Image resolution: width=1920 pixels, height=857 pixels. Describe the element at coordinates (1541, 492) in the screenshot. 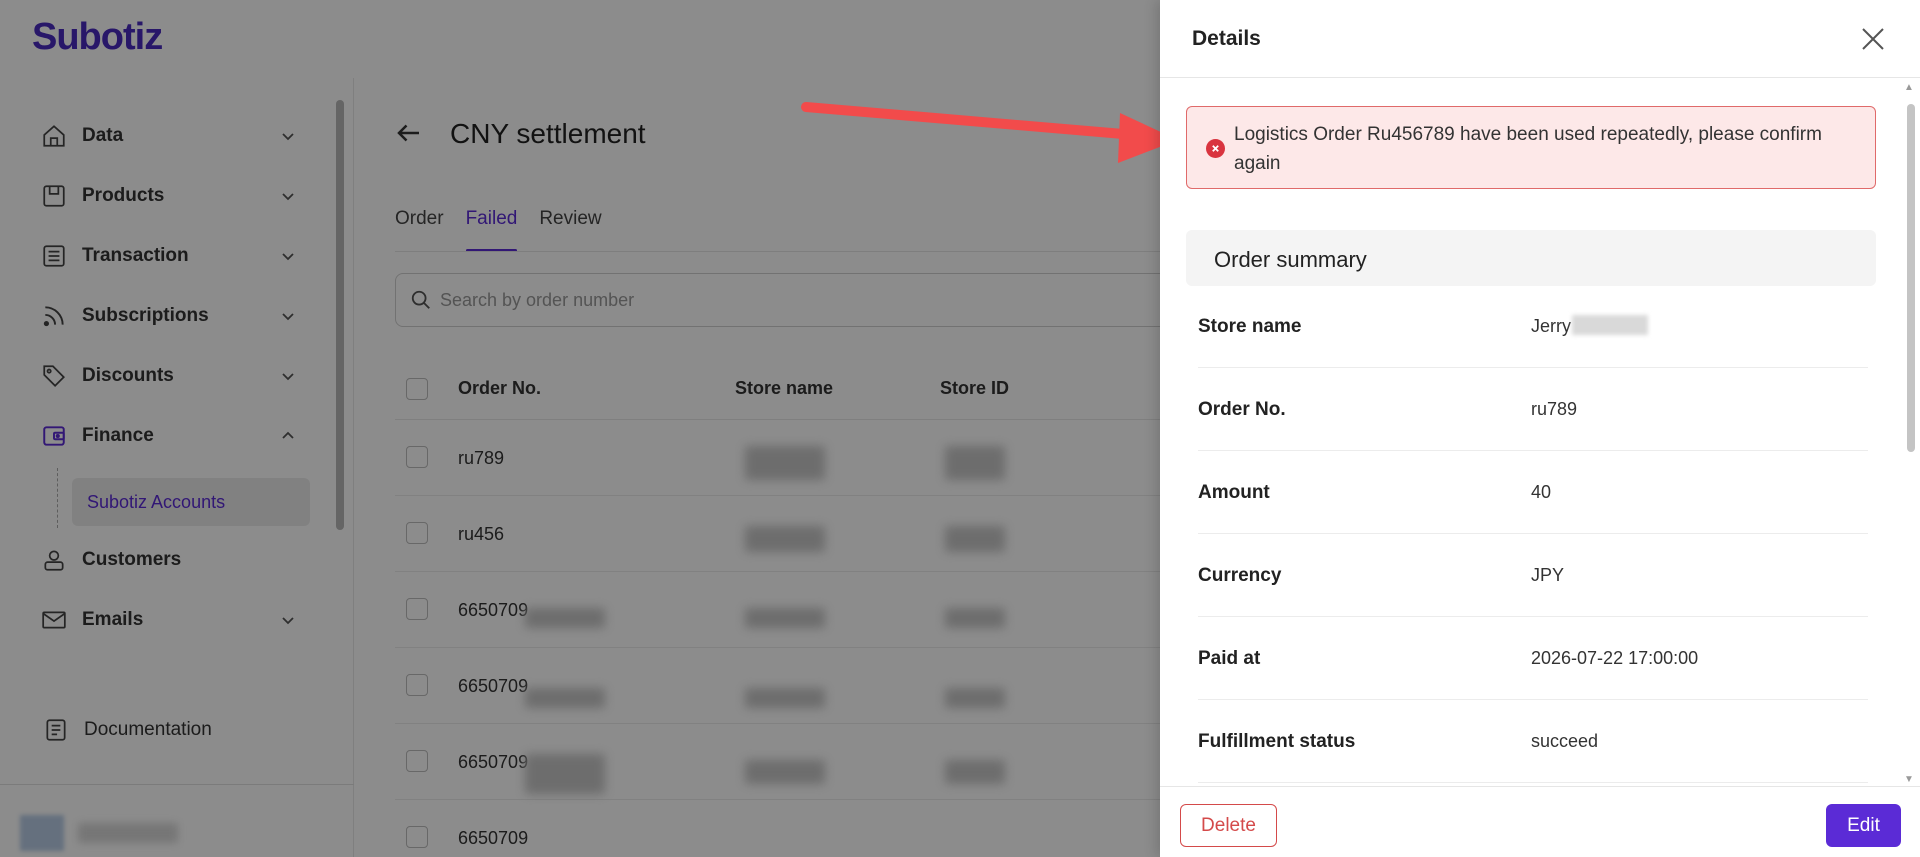

I see `detail-value: 40` at that location.